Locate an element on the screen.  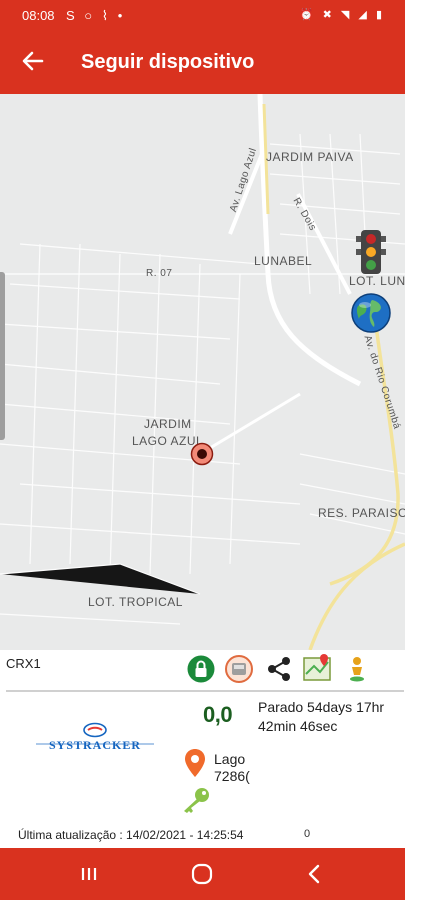
map-label-r07: R. 07 is located at coordinates (159, 273).